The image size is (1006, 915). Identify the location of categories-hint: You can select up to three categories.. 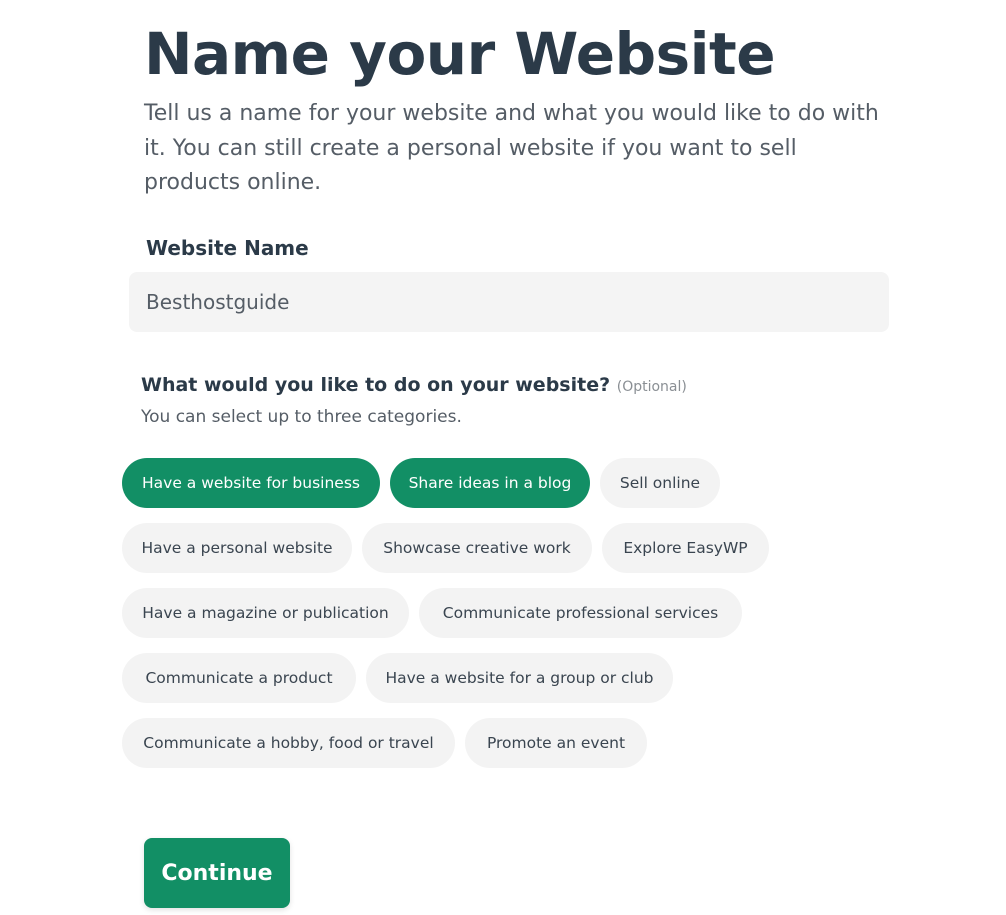
(301, 417).